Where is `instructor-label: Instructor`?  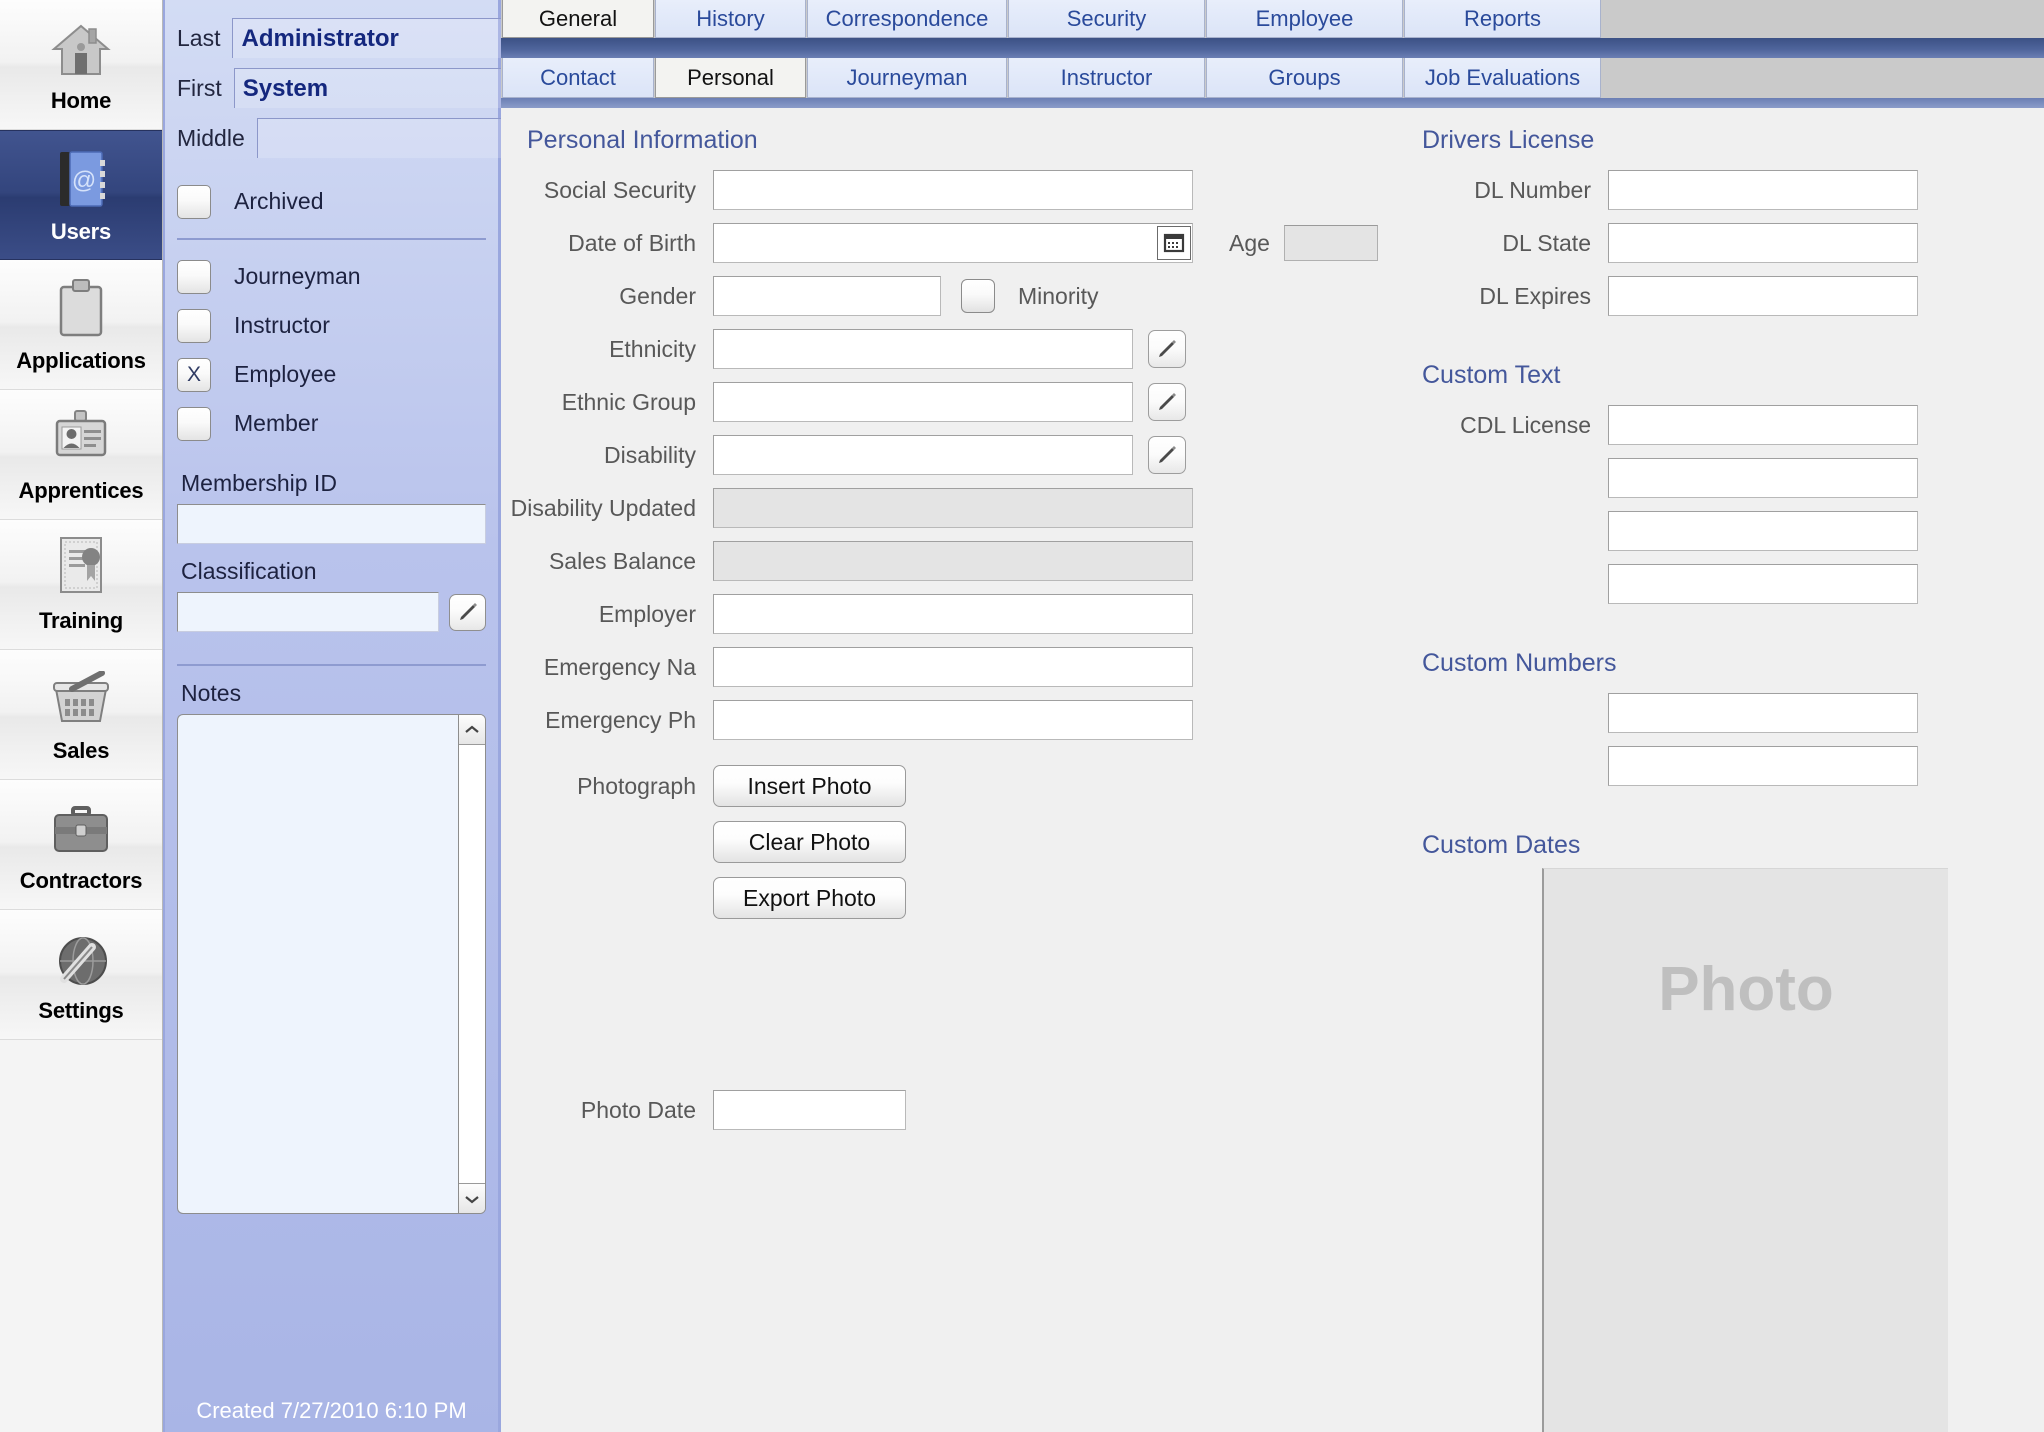 instructor-label: Instructor is located at coordinates (282, 325).